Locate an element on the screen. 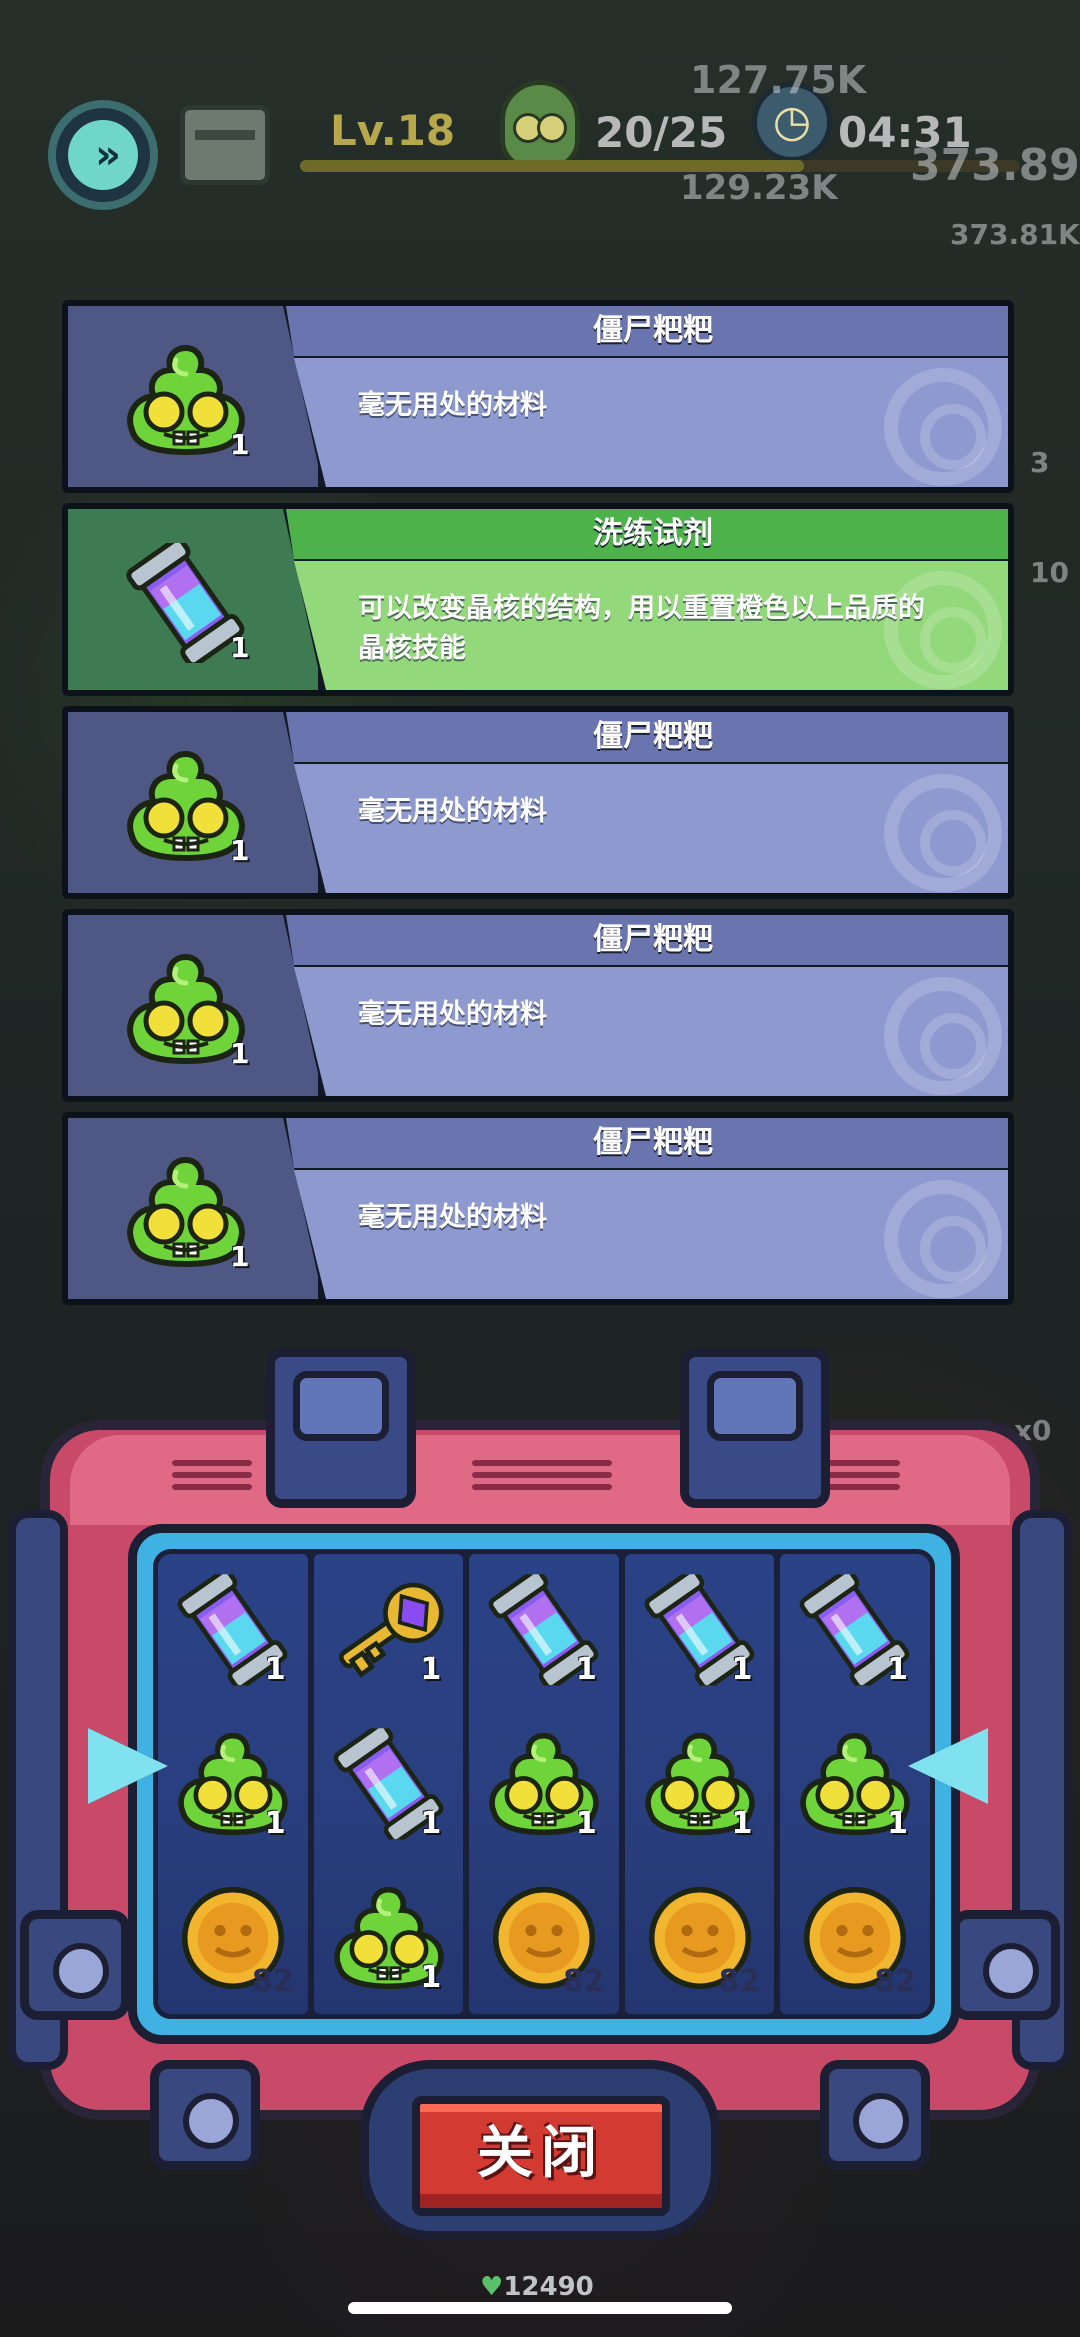 This screenshot has width=1080, height=2337. slot-reel: 1 1 1 is located at coordinates (388, 1784).